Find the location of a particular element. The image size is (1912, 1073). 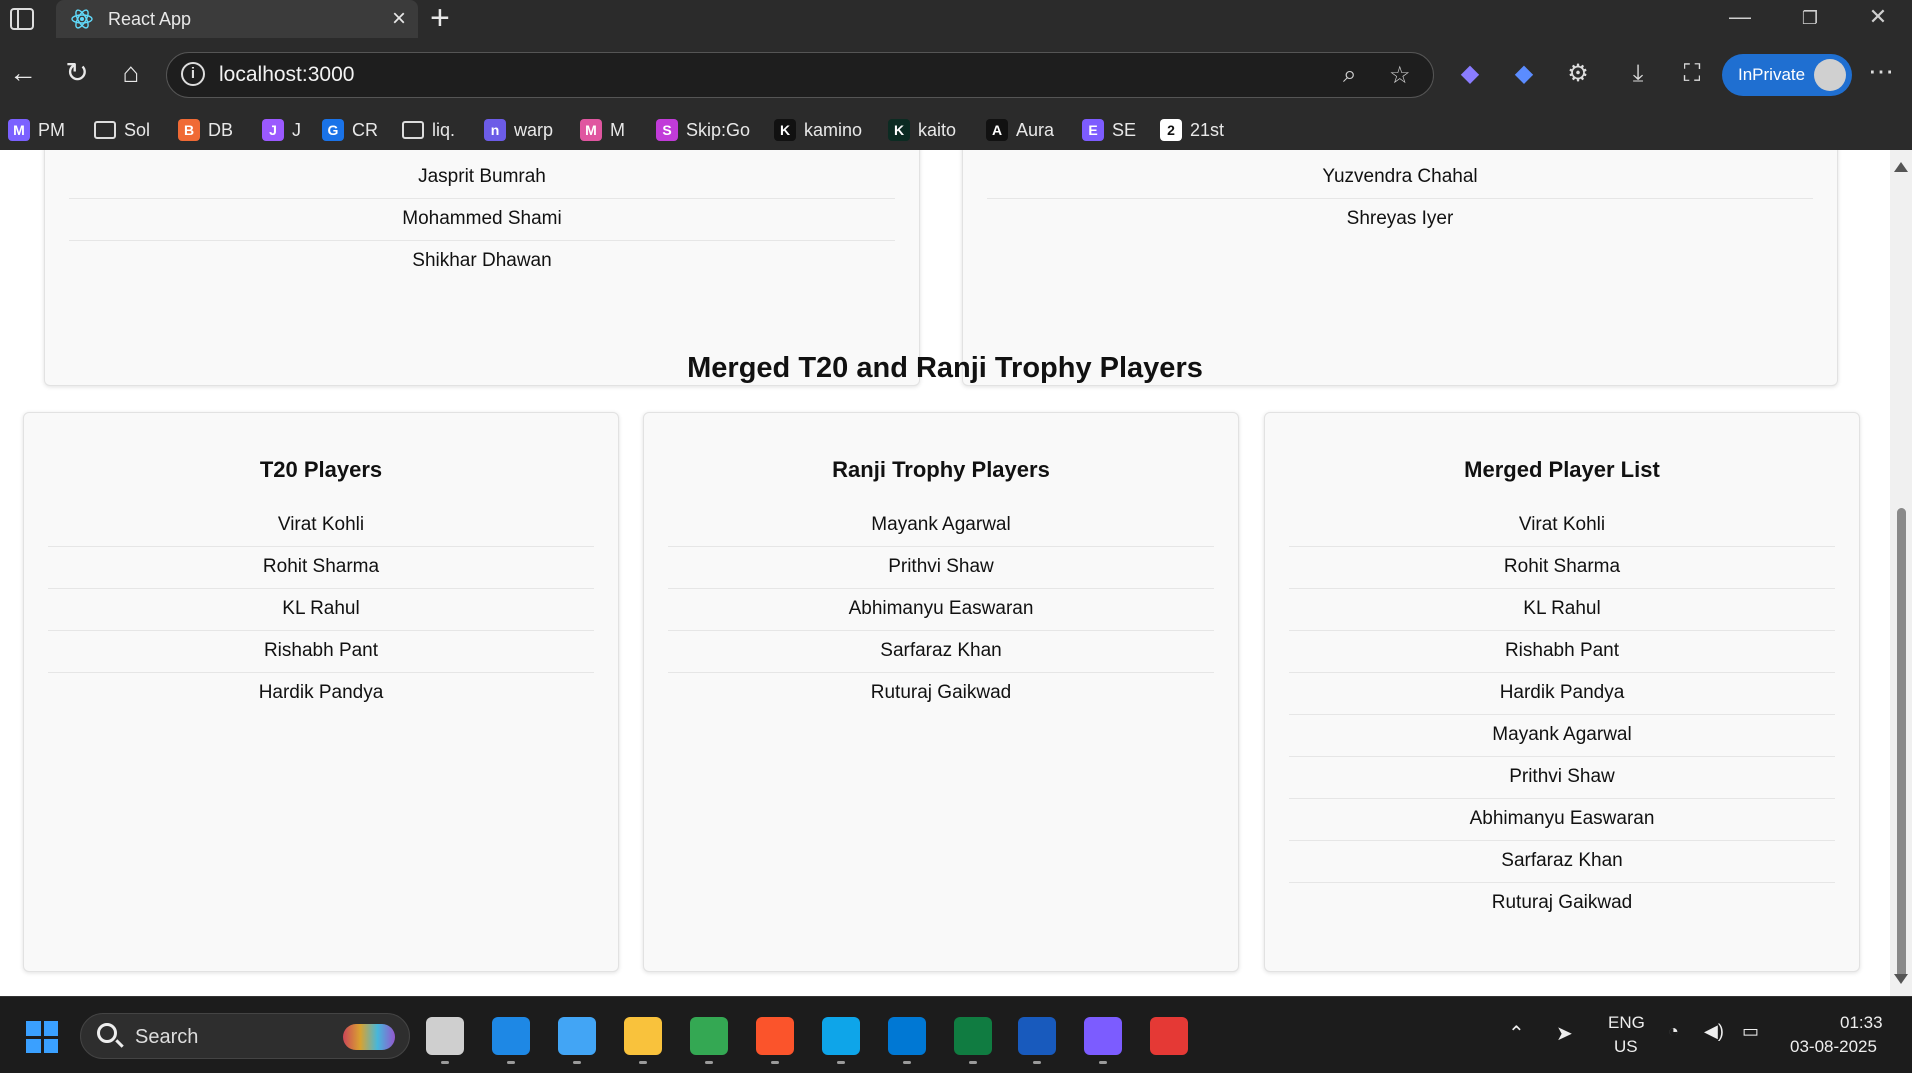

scroll-down-arrow-icon is located at coordinates (1901, 979).